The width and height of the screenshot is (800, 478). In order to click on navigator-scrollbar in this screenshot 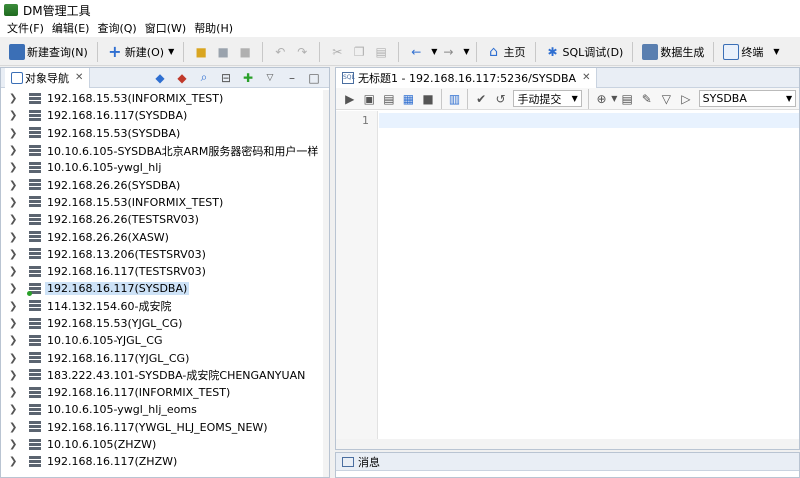, I will do `click(326, 283)`.